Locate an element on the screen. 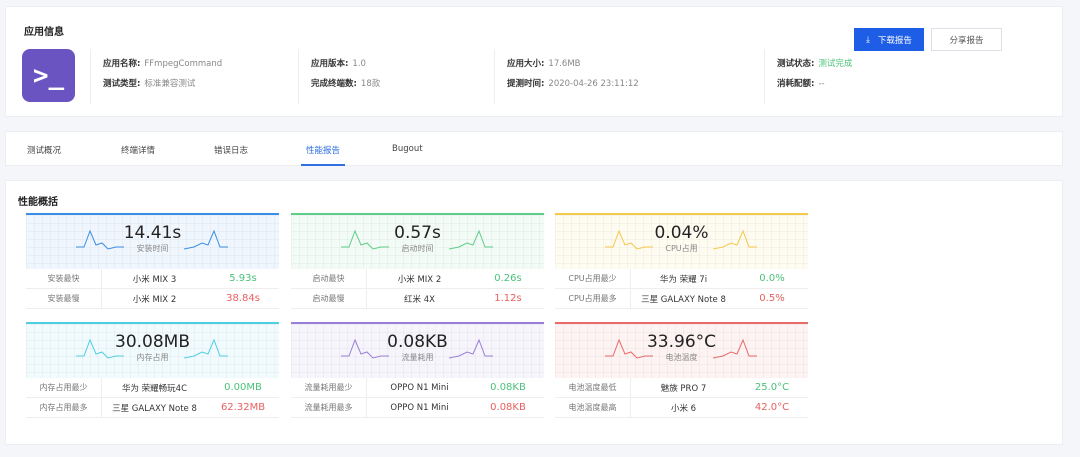 This screenshot has width=1080, height=457. test-type: 标准兼容测试 is located at coordinates (170, 84).